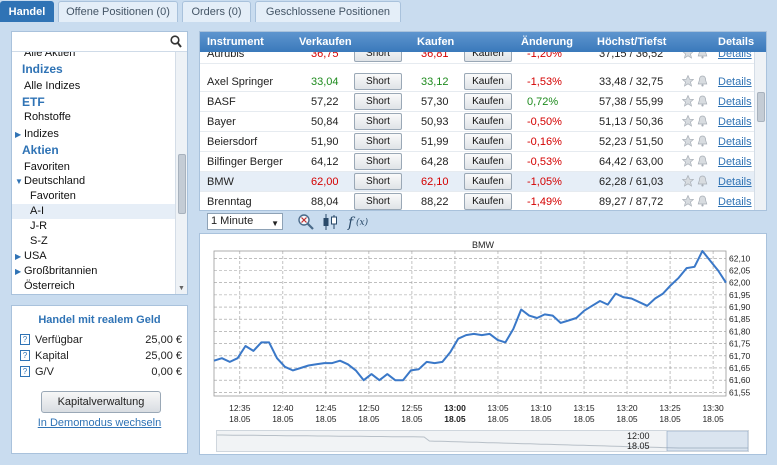  I want to click on x-tick-date-label: 18.05, so click(412, 419).